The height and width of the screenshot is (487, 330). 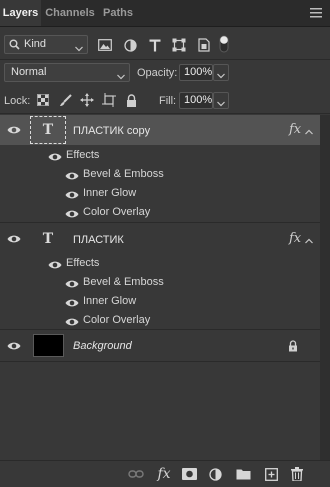 What do you see at coordinates (224, 44) in the screenshot?
I see `filter-toggle-icon` at bounding box center [224, 44].